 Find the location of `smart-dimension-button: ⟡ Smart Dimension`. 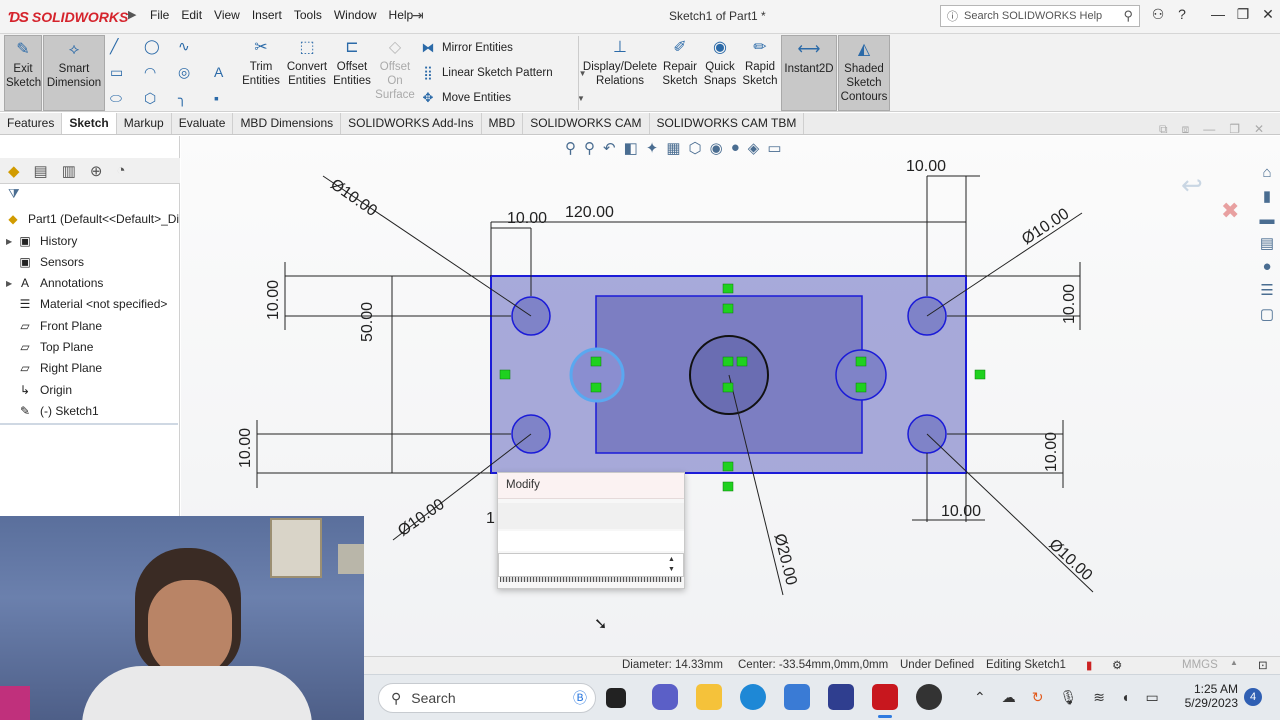

smart-dimension-button: ⟡ Smart Dimension is located at coordinates (74, 73).